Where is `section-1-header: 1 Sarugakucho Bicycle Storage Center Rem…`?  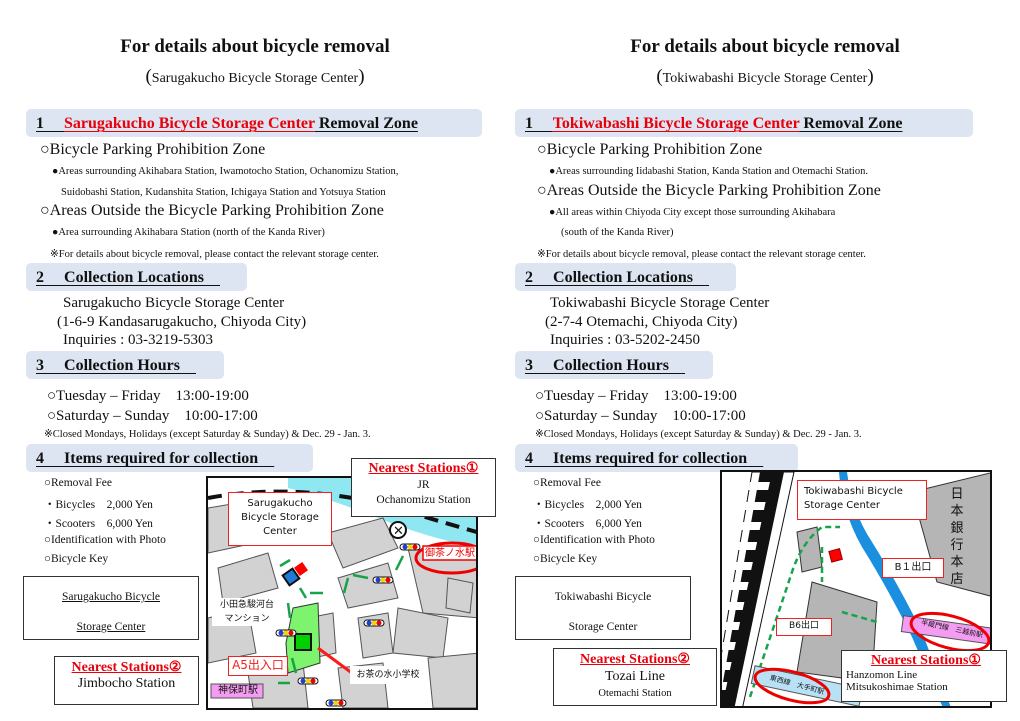
section-1-header: 1 Sarugakucho Bicycle Storage Center Rem… is located at coordinates (254, 123).